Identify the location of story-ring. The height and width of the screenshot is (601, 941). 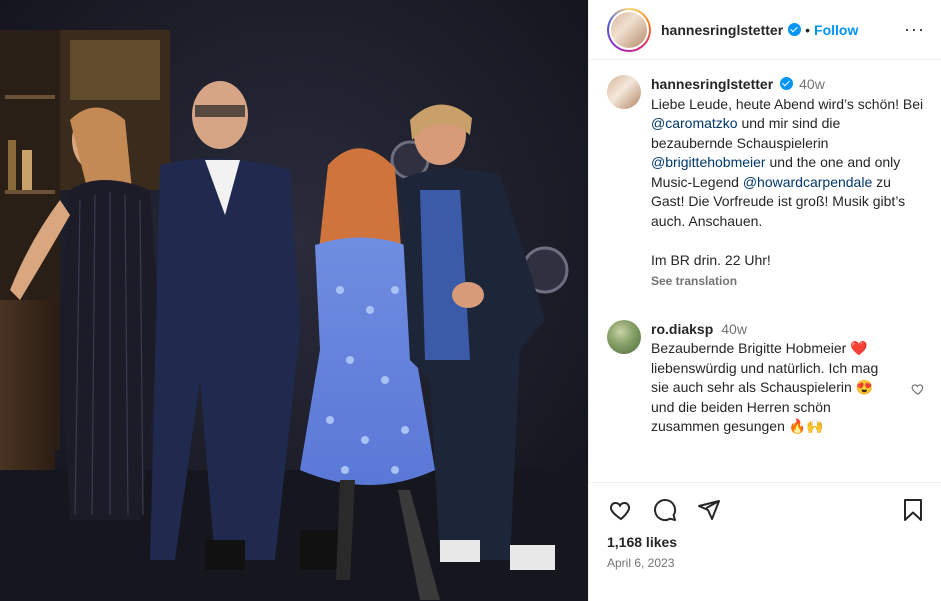
(629, 29).